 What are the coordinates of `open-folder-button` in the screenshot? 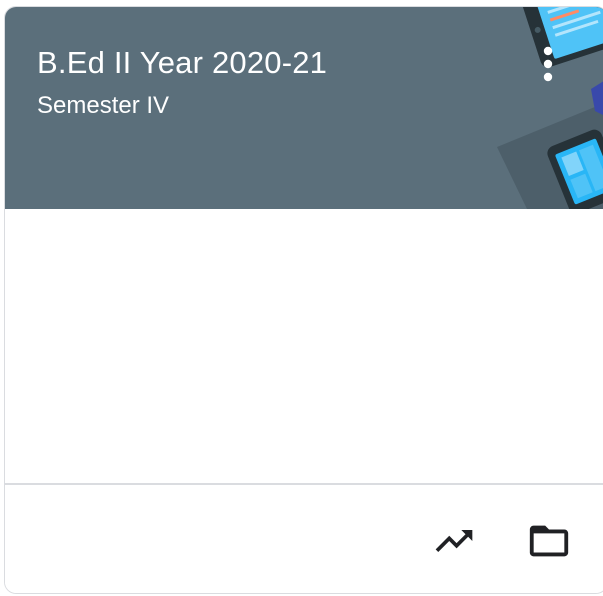 It's located at (549, 541).